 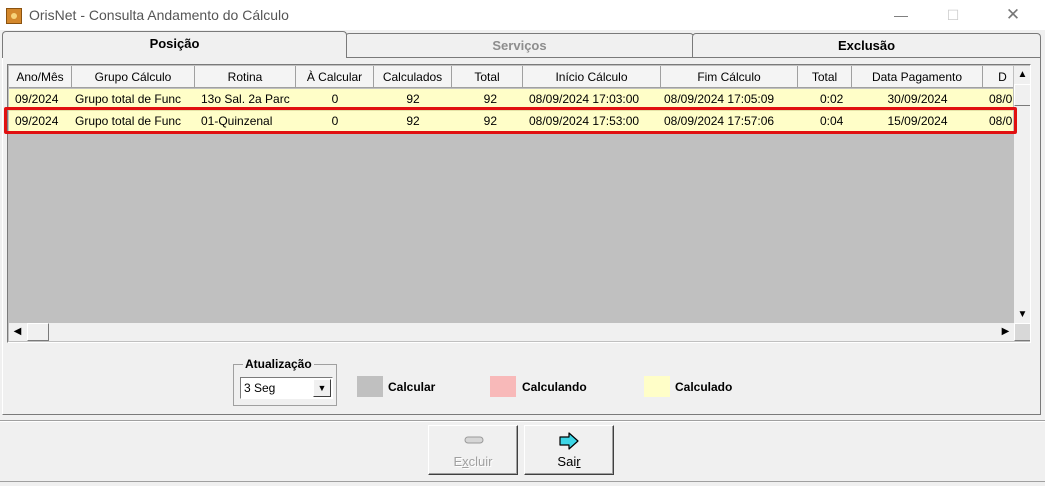 What do you see at coordinates (286, 388) in the screenshot?
I see `refresh-interval-select: 3 Seg ▼` at bounding box center [286, 388].